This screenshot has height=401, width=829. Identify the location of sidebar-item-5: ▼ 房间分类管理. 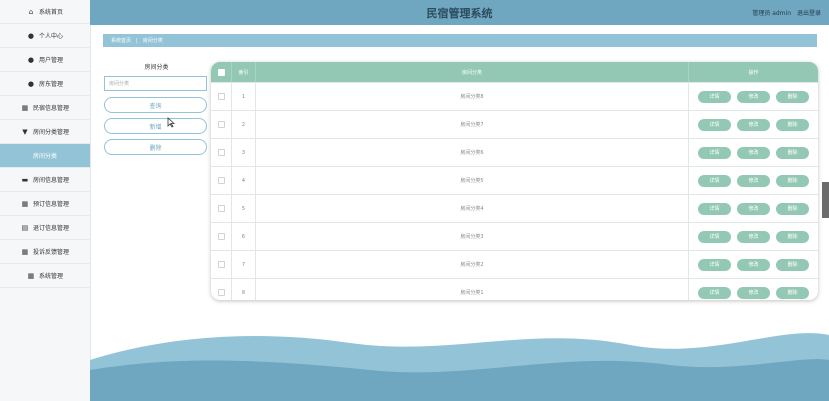
(45, 132).